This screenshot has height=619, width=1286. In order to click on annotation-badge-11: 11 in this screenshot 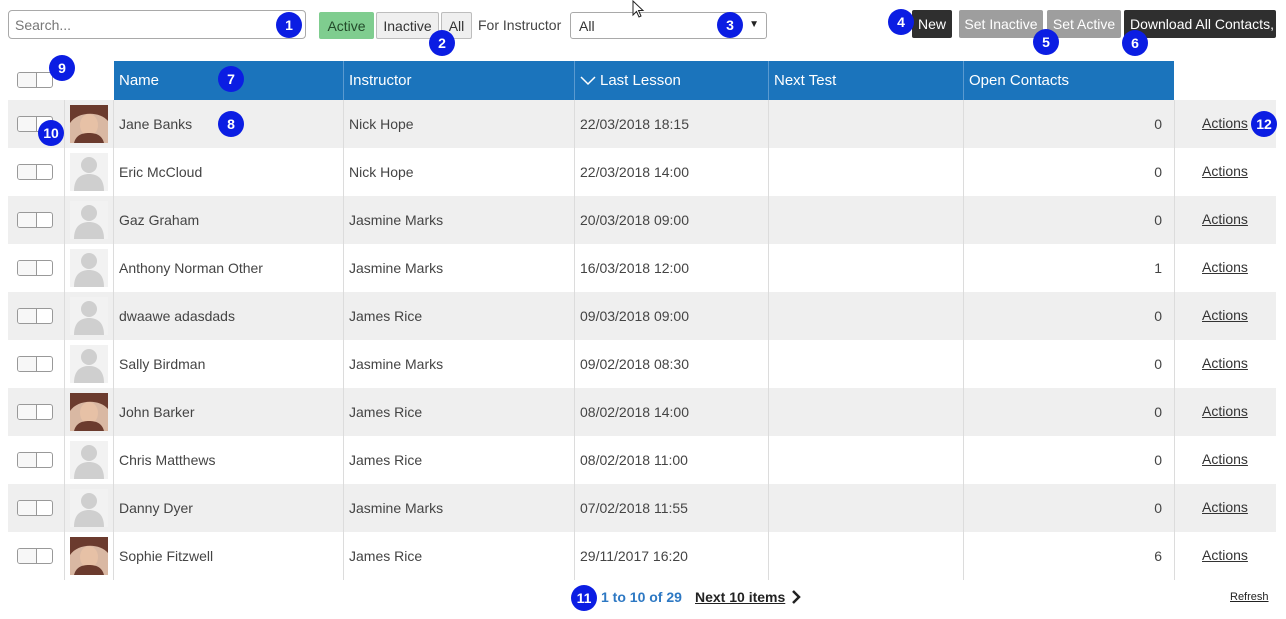, I will do `click(584, 598)`.